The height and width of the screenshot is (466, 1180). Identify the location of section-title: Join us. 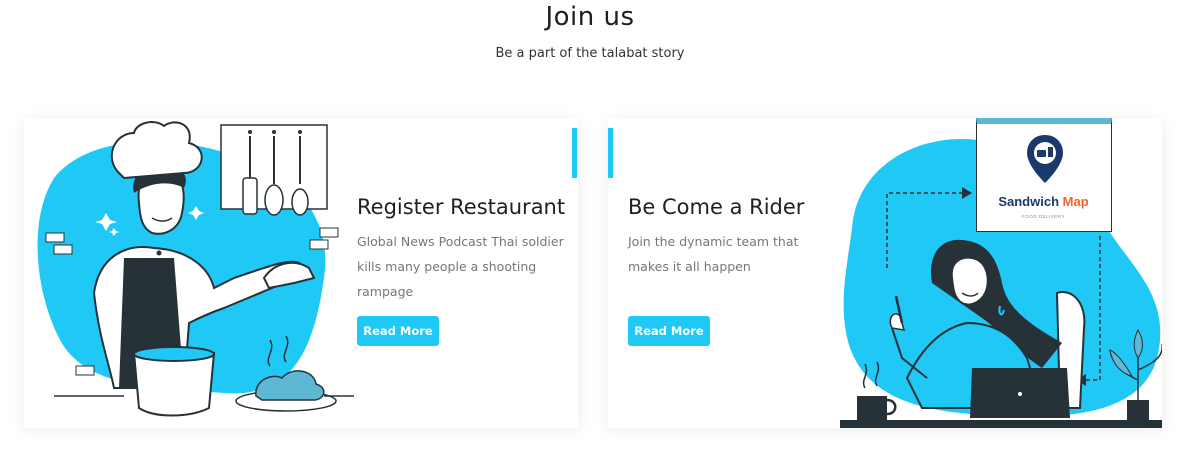
(590, 17).